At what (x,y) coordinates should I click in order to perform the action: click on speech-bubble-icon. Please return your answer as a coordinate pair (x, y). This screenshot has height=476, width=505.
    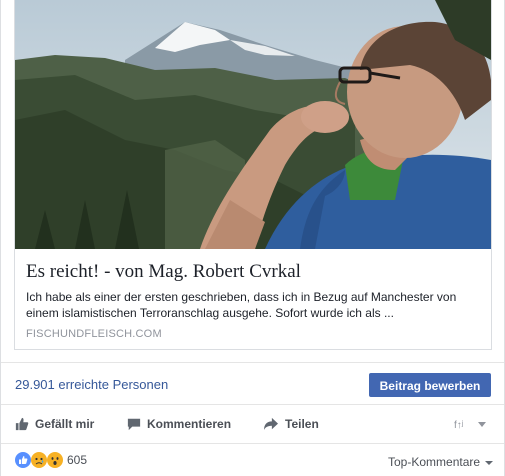
    Looking at the image, I should click on (134, 424).